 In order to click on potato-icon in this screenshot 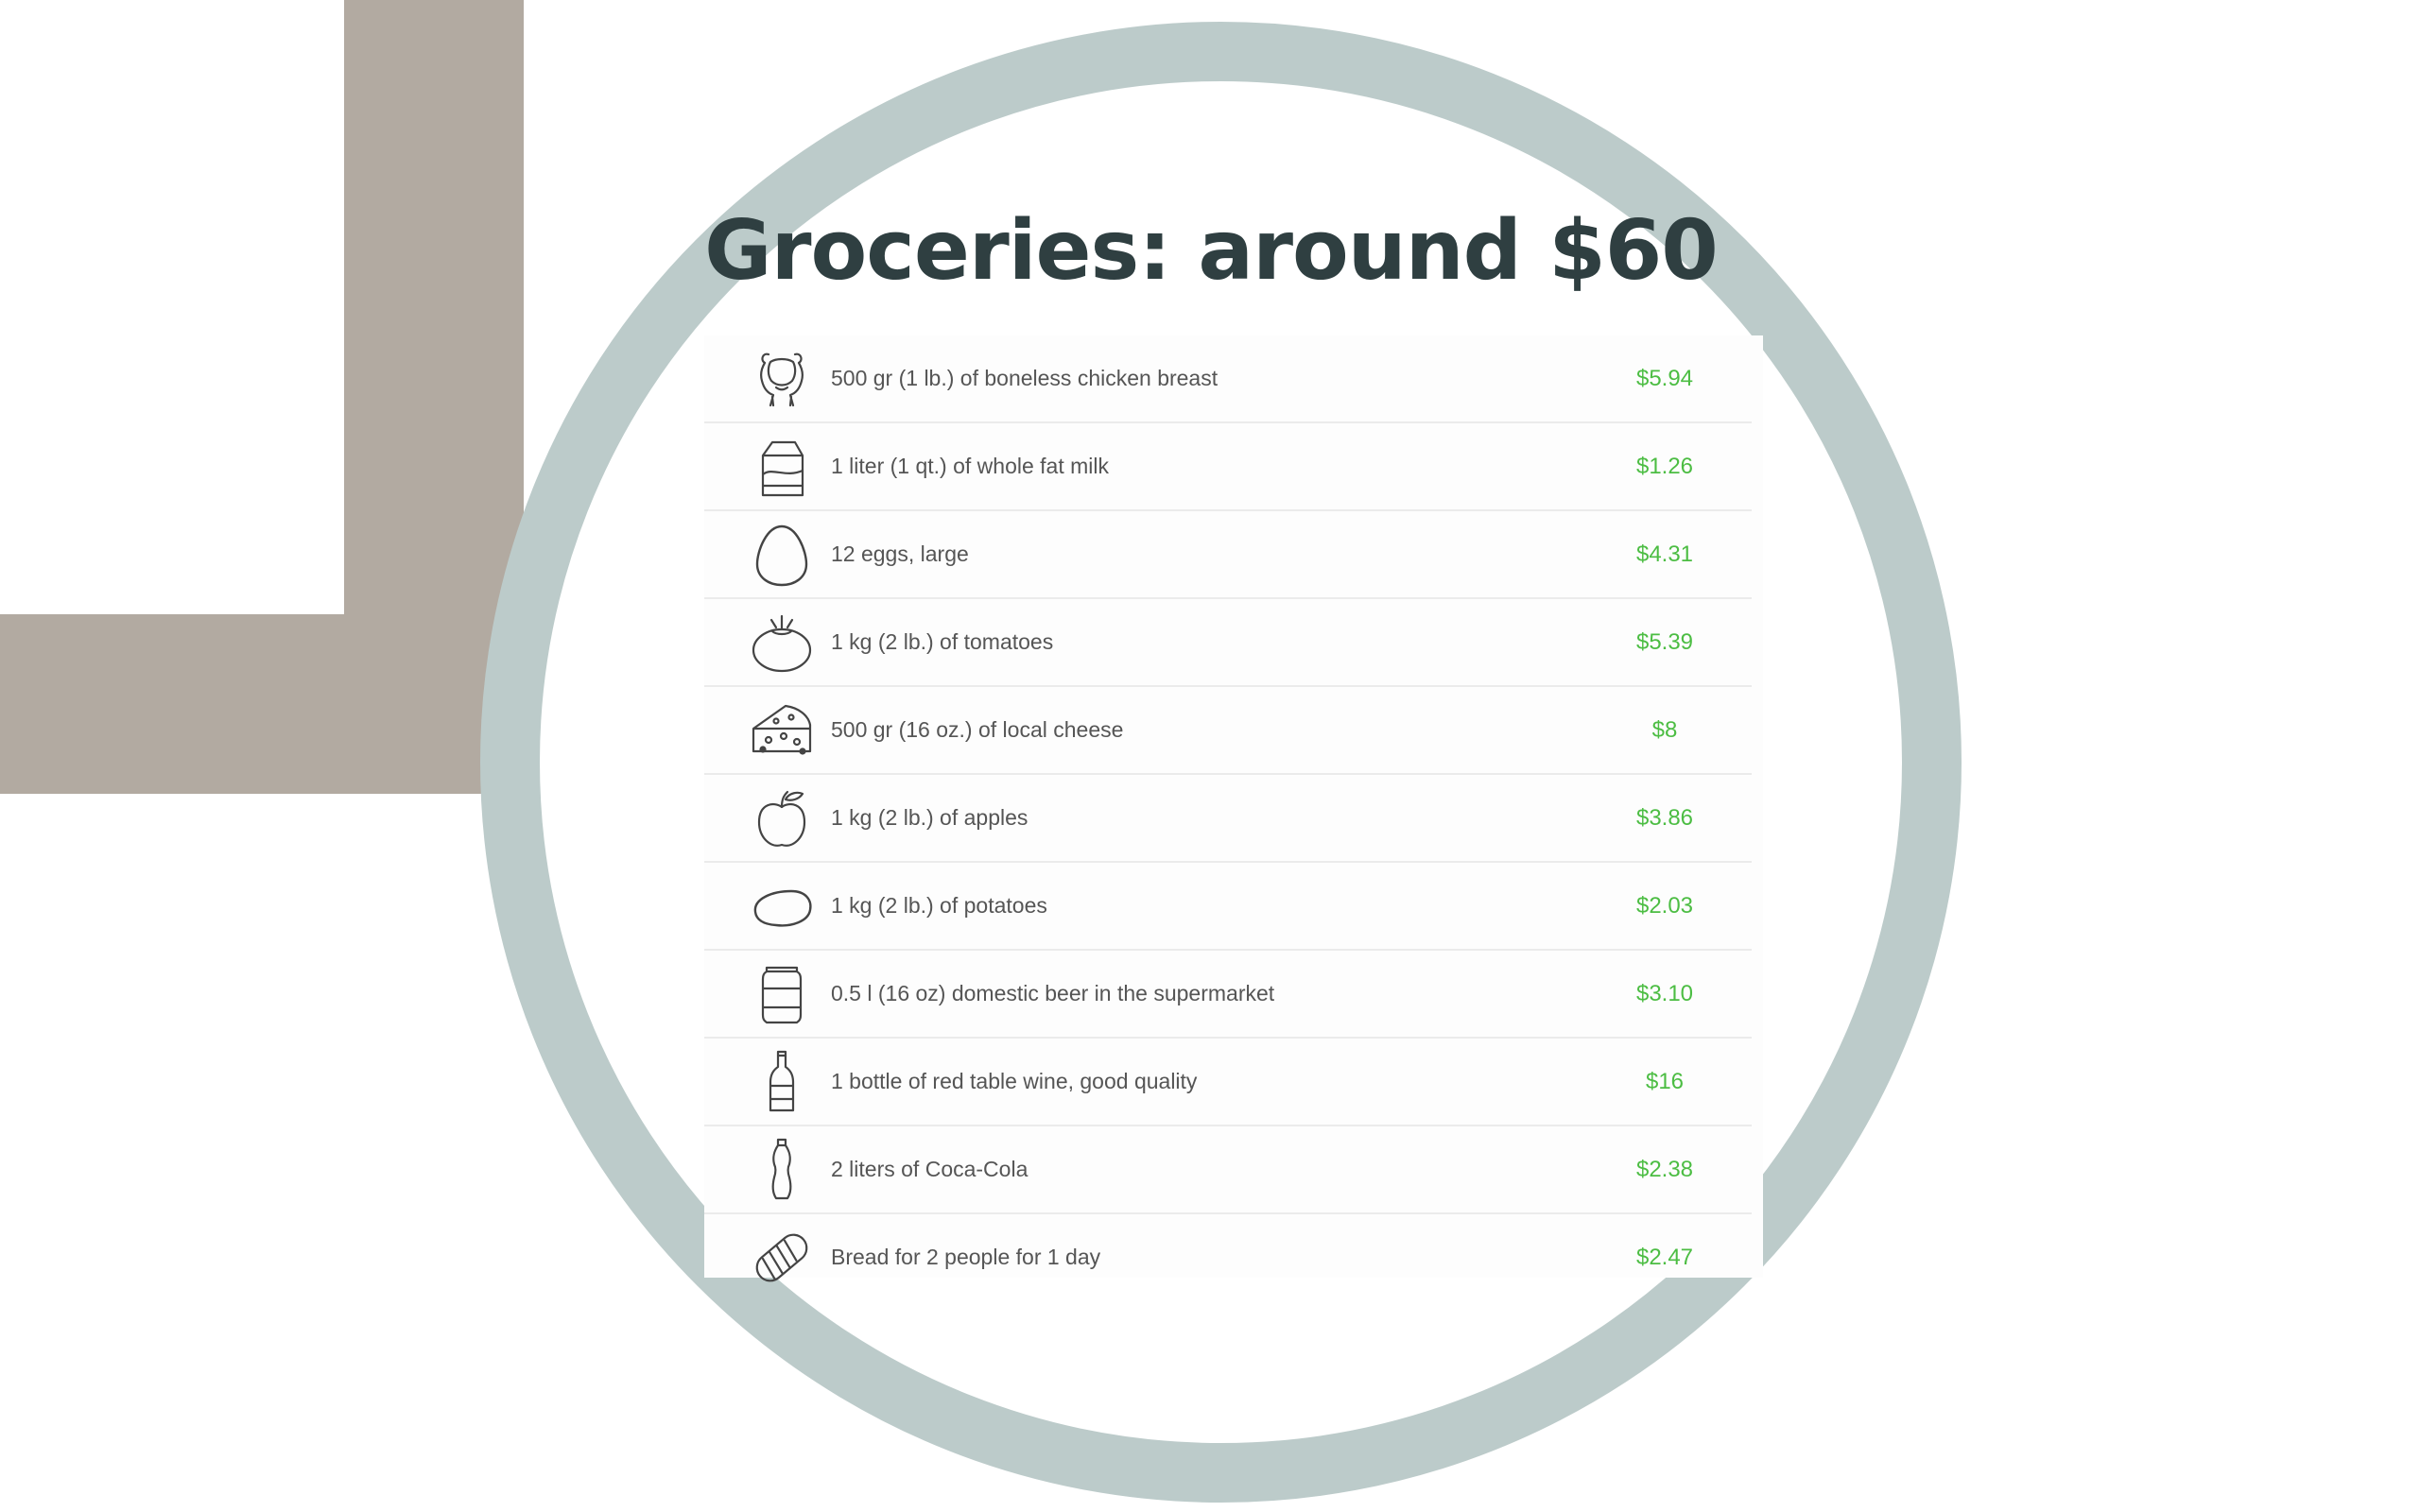, I will do `click(782, 906)`.